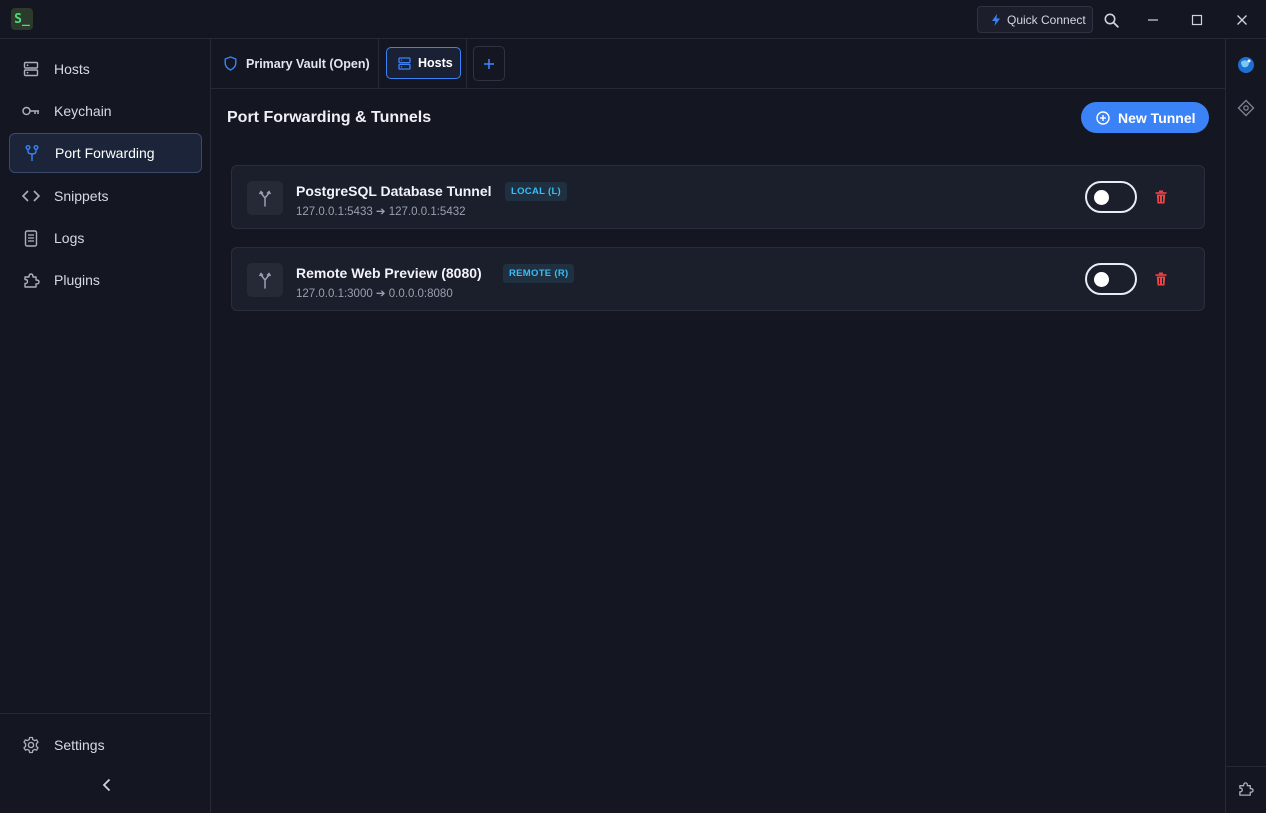 The width and height of the screenshot is (1266, 813). I want to click on sidebar-item-snippets: Snippets, so click(105, 196).